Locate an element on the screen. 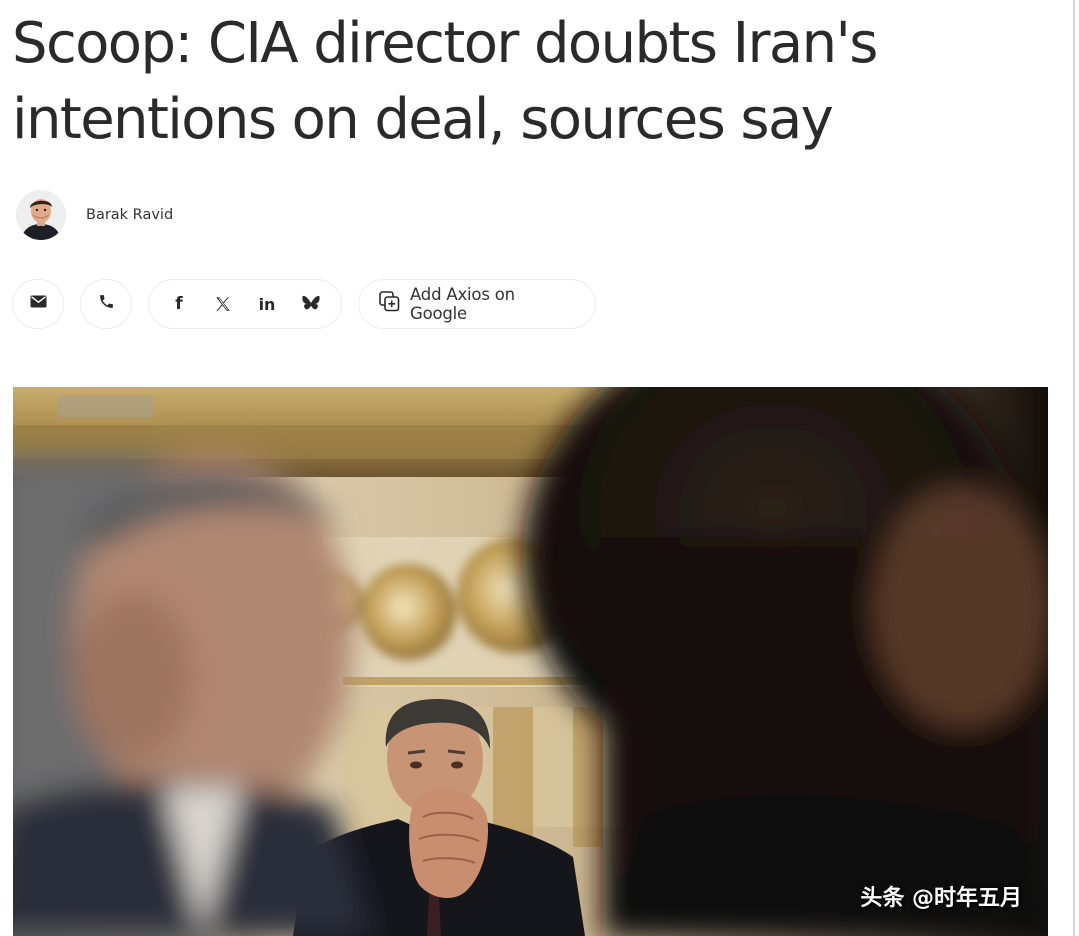 The image size is (1079, 936). share-toolbar: f in Add Axios on Google is located at coordinates (304, 304).